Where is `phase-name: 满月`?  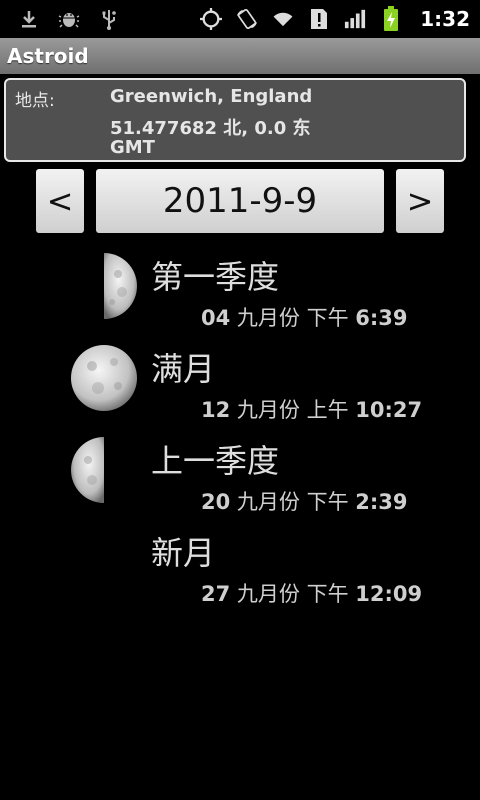 phase-name: 满月 is located at coordinates (183, 369).